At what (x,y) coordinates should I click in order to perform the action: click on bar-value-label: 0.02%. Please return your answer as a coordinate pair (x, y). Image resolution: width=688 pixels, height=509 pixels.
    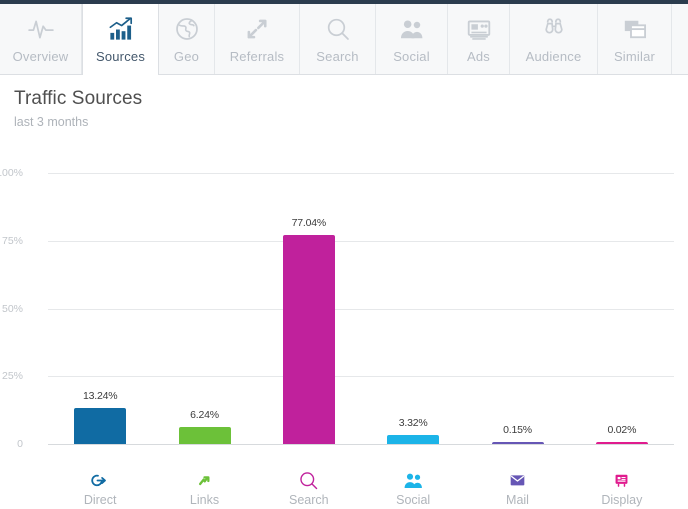
    Looking at the image, I should click on (622, 430).